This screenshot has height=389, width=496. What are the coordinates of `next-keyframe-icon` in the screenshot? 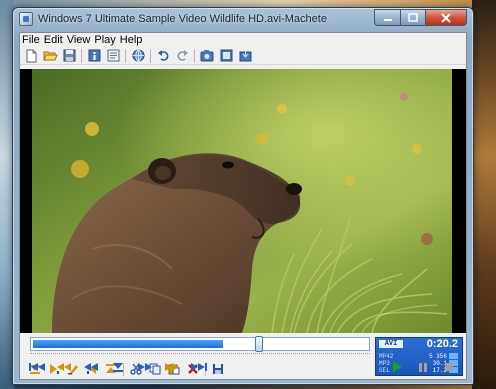 It's located at (172, 367).